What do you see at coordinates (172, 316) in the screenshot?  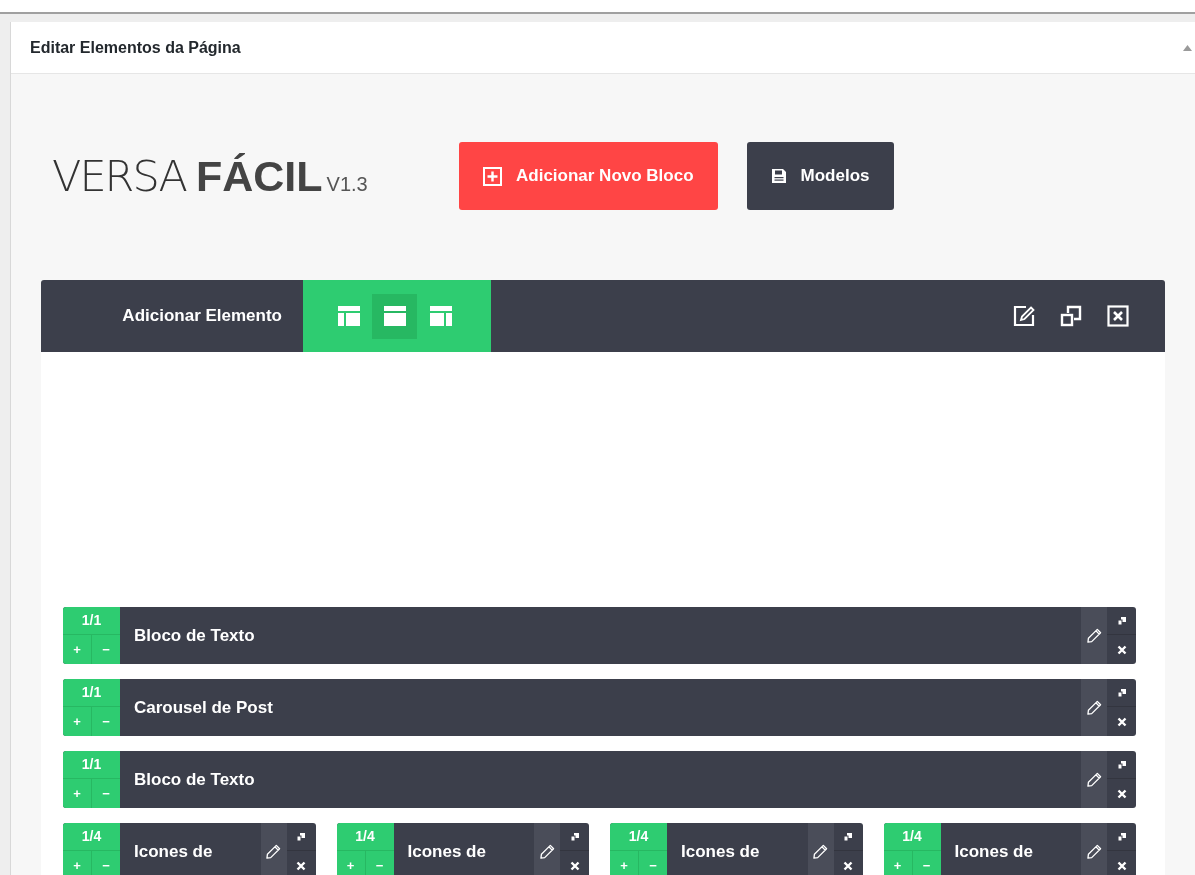 I see `add-element-label: Adicionar Elemento` at bounding box center [172, 316].